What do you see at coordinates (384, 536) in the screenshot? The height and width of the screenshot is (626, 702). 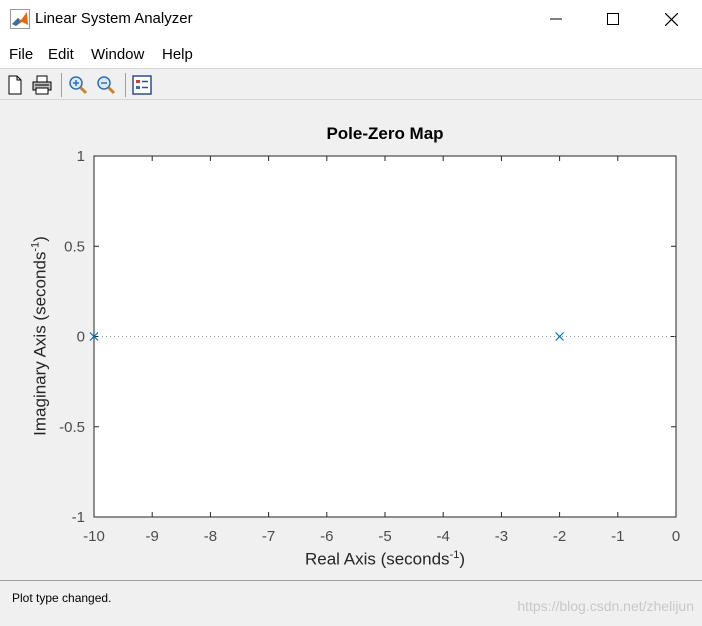 I see `x-tick-label: -5` at bounding box center [384, 536].